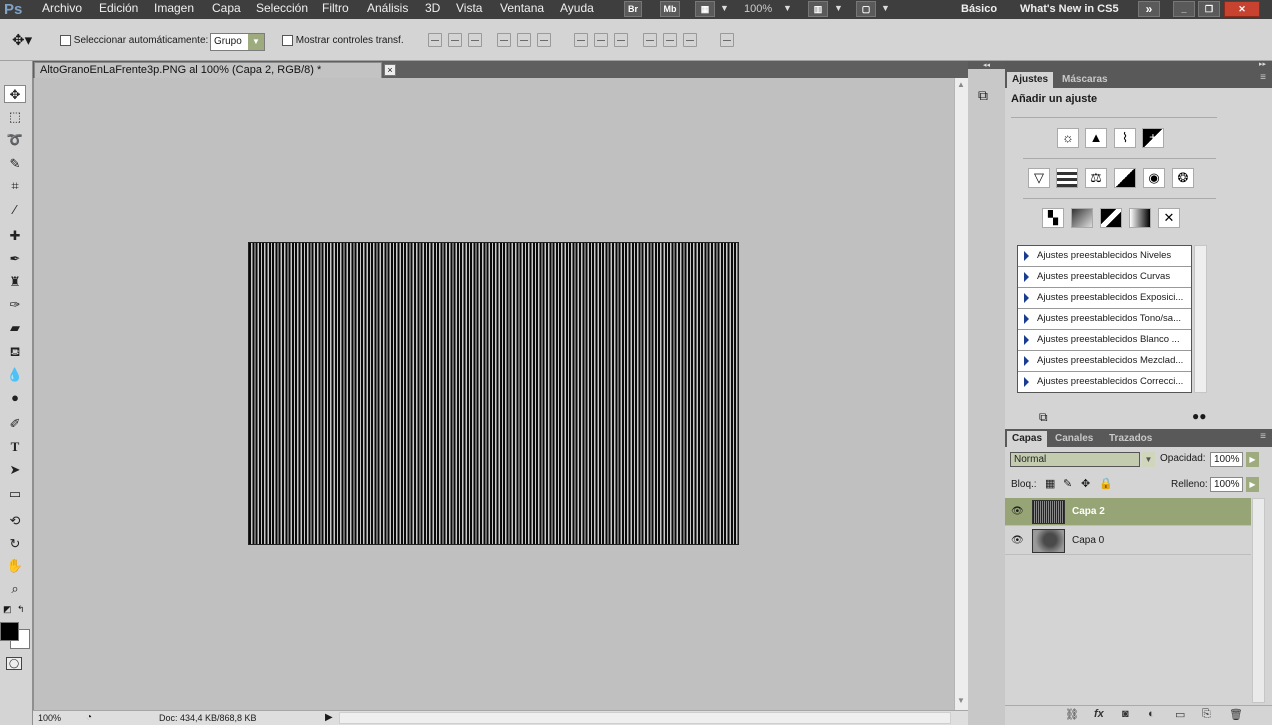  I want to click on menu-capa: Capa, so click(226, 8).